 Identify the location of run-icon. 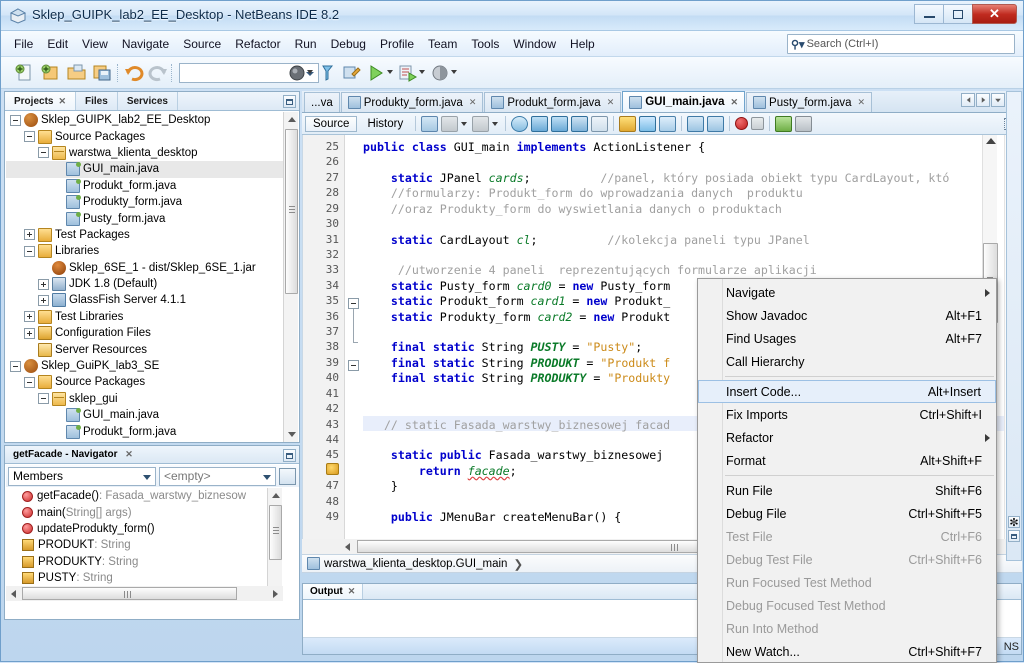
(376, 73).